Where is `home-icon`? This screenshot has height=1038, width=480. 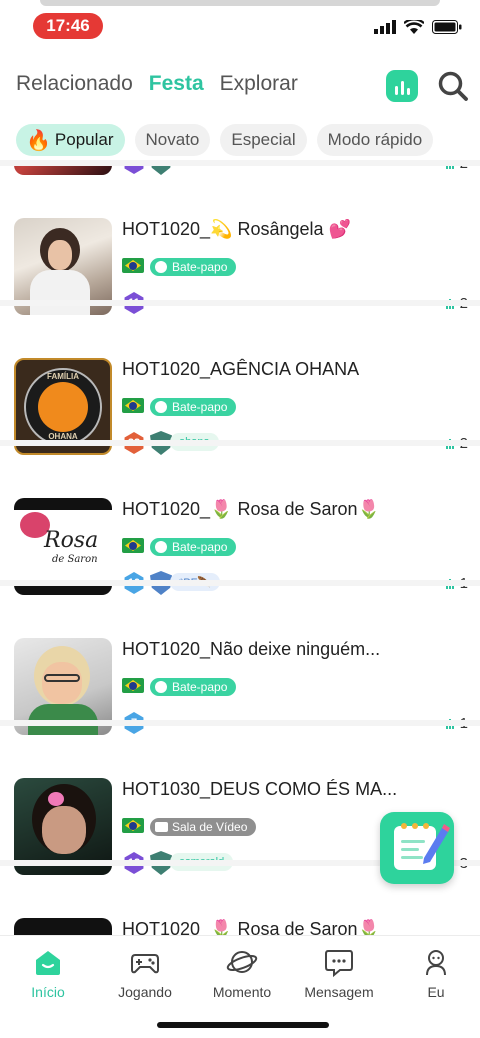
home-icon is located at coordinates (48, 963).